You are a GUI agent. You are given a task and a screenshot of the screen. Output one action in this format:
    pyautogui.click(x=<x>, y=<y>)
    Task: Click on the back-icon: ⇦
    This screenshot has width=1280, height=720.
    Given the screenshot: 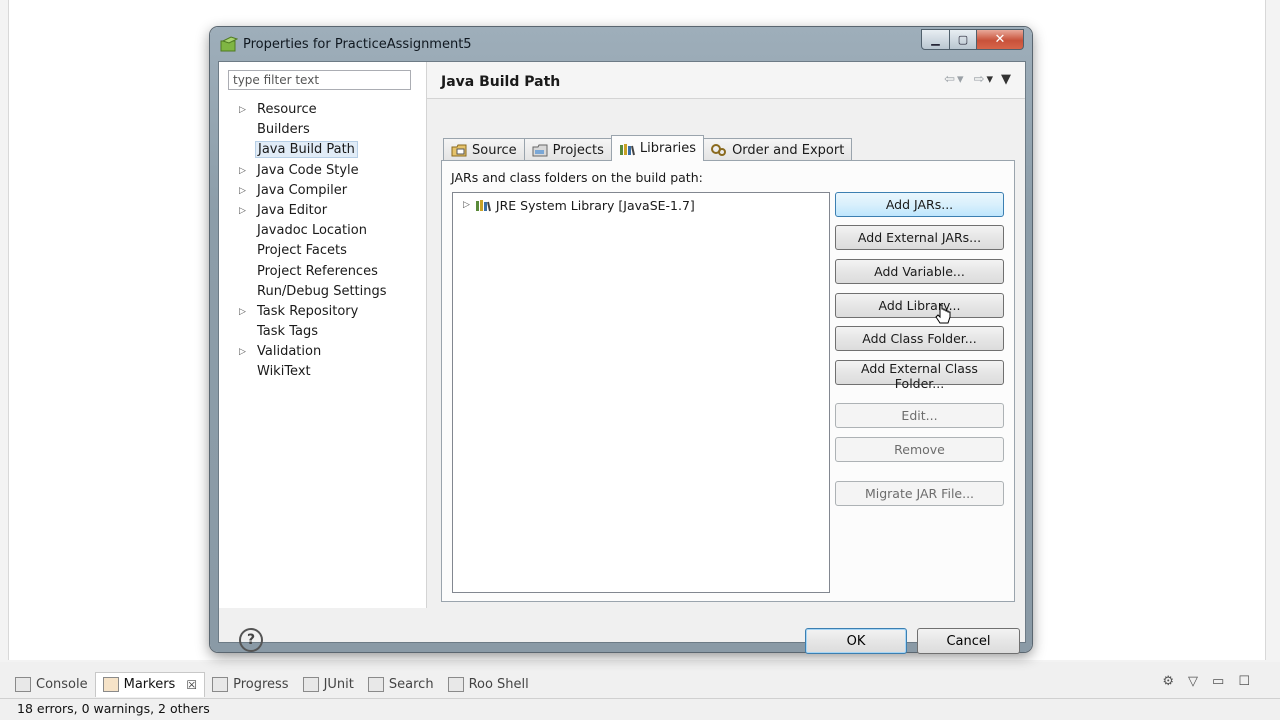 What is the action you would take?
    pyautogui.click(x=949, y=79)
    